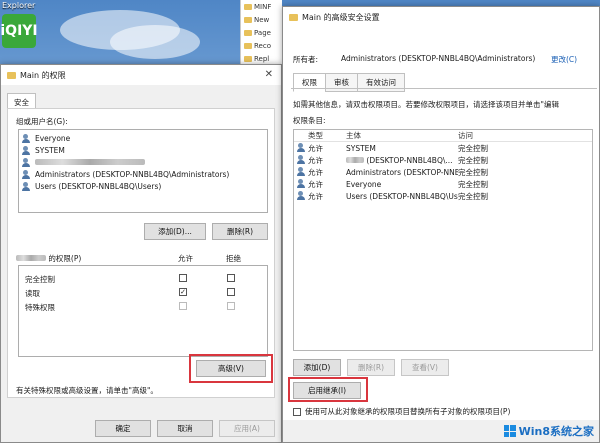 The image size is (600, 443). I want to click on iqiyi-app-icon: iQIYI, so click(19, 31).